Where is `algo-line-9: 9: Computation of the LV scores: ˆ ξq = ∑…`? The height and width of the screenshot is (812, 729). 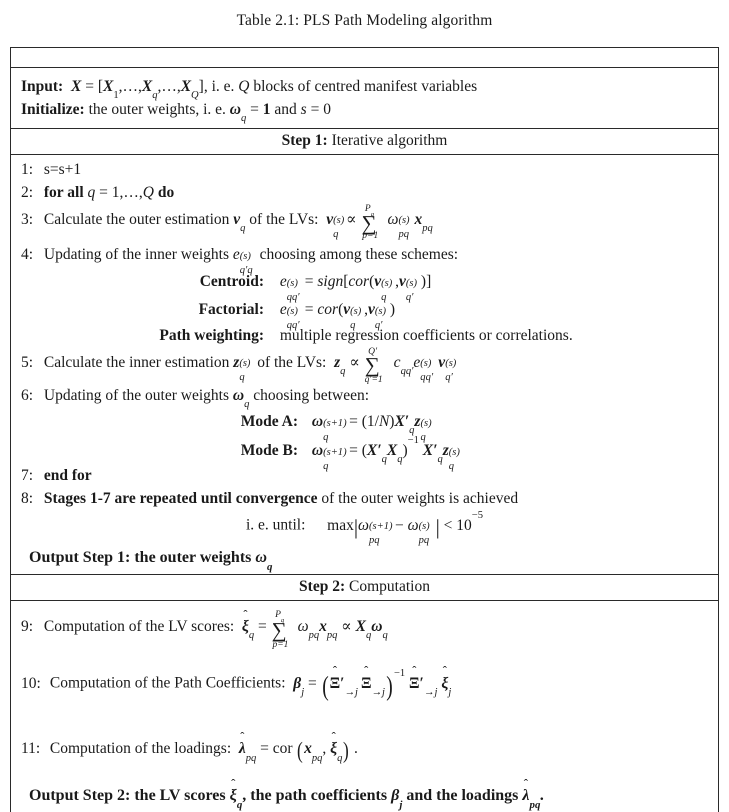 algo-line-9: 9: Computation of the LV scores: ˆ ξq = ∑… is located at coordinates (364, 629).